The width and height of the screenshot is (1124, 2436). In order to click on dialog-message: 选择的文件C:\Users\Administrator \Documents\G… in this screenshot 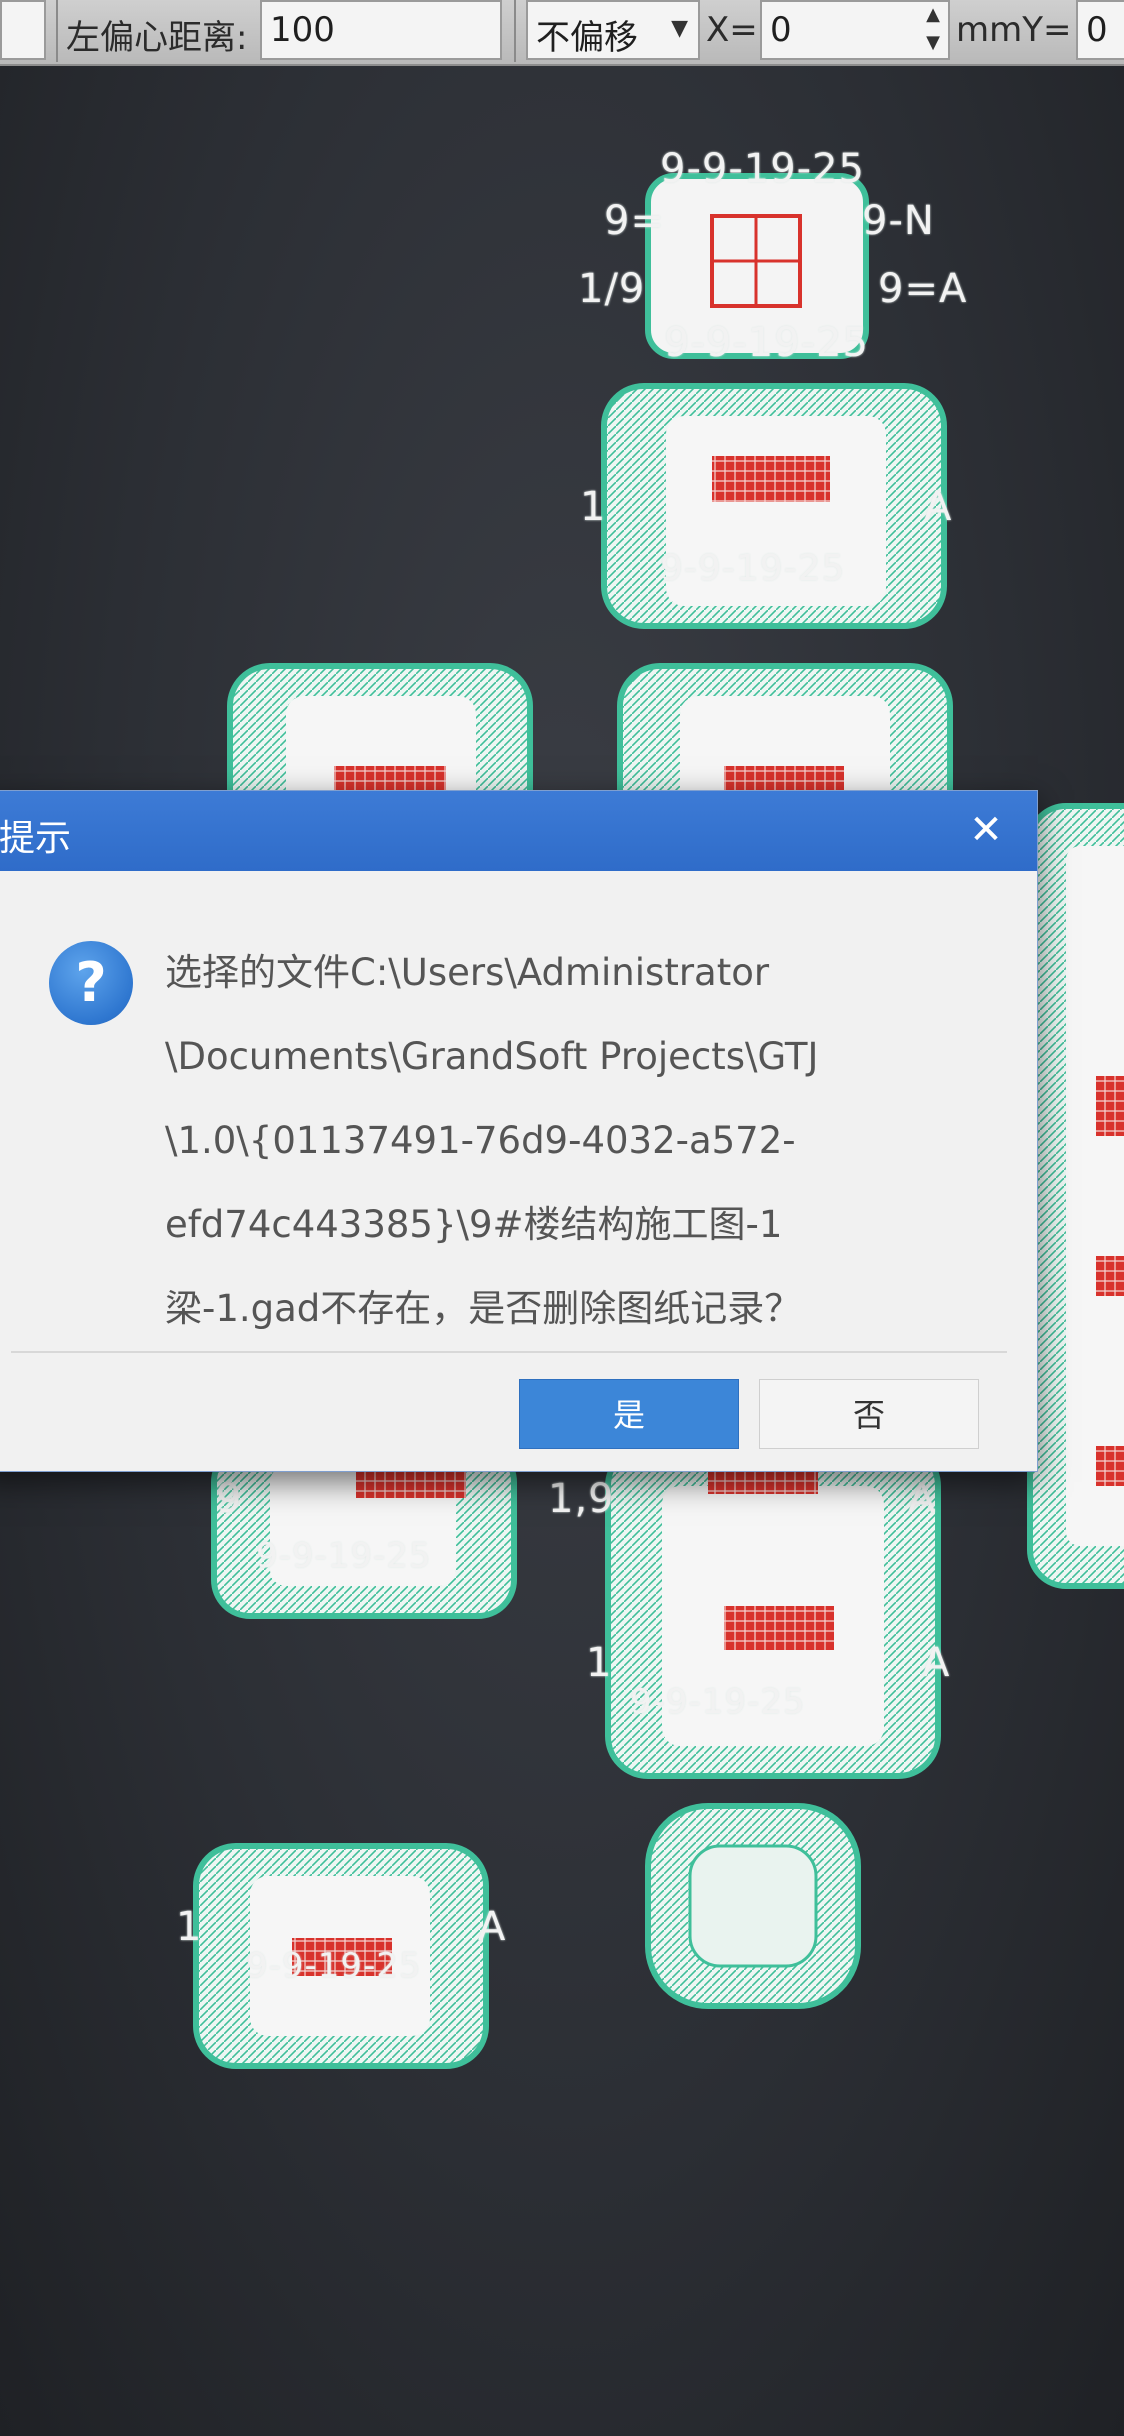, I will do `click(575, 1141)`.